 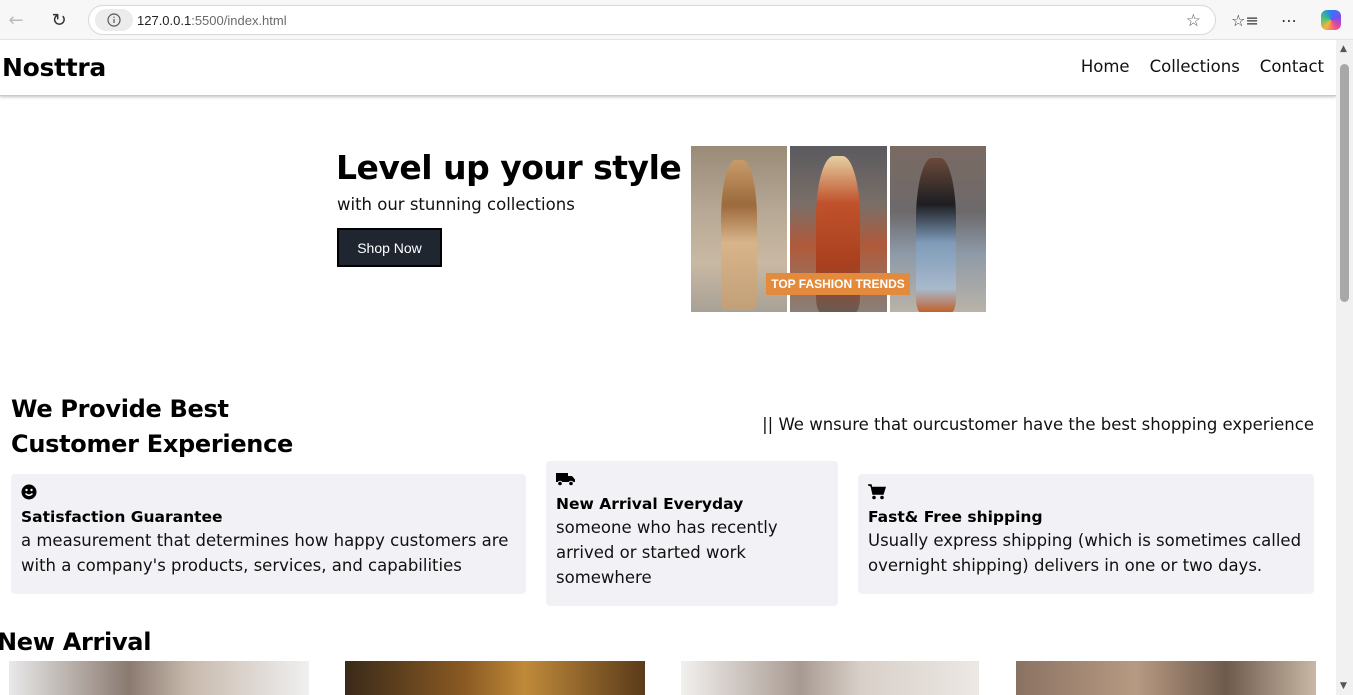 I want to click on hero-title: Level up your style, so click(x=509, y=167).